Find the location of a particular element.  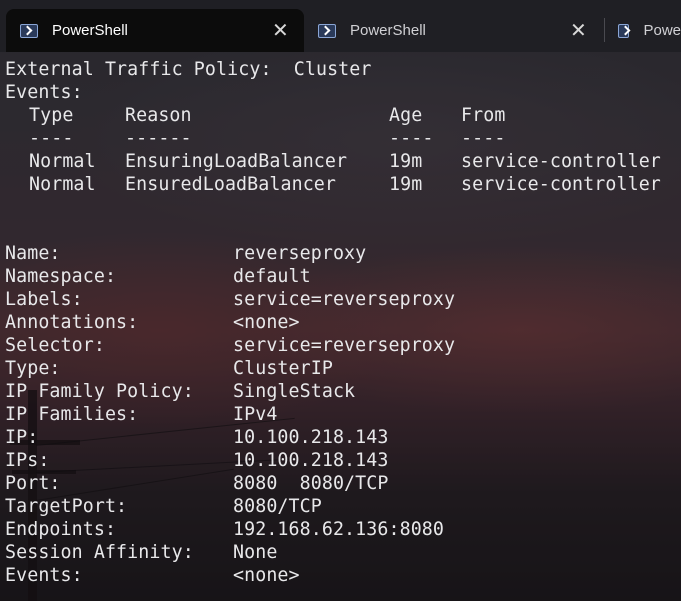

field-key: Selector: is located at coordinates (55, 345).